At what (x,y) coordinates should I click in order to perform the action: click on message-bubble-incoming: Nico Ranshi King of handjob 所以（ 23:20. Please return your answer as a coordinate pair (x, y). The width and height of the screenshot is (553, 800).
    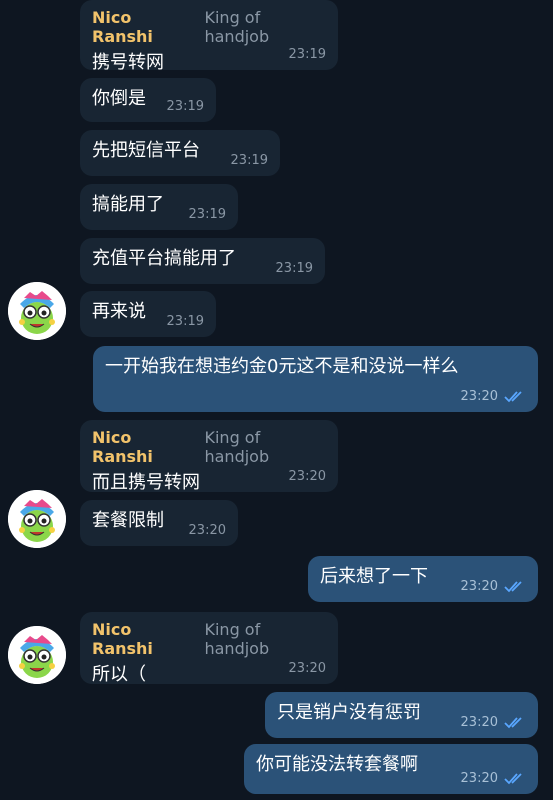
    Looking at the image, I should click on (209, 648).